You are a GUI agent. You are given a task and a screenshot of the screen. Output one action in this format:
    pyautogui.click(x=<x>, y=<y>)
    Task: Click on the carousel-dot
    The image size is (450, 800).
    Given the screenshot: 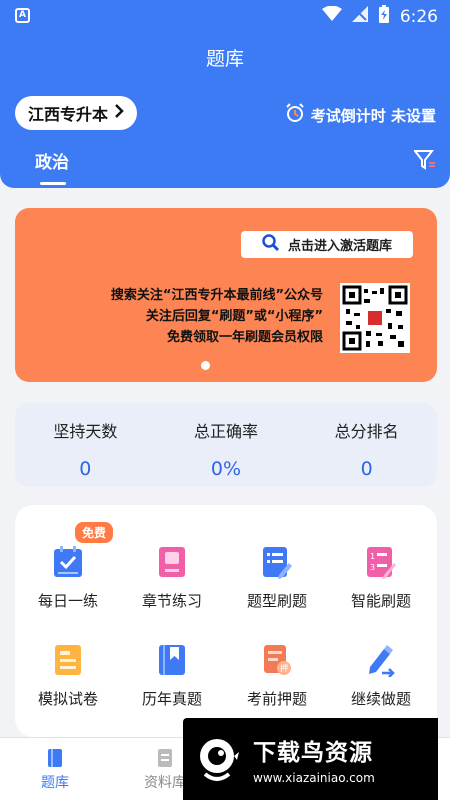 What is the action you would take?
    pyautogui.click(x=205, y=365)
    